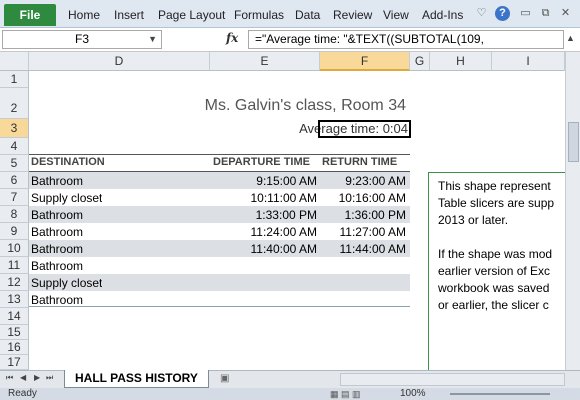 The image size is (580, 400). Describe the element at coordinates (264, 249) in the screenshot. I see `departure-cell: 11:40:00 AM` at that location.